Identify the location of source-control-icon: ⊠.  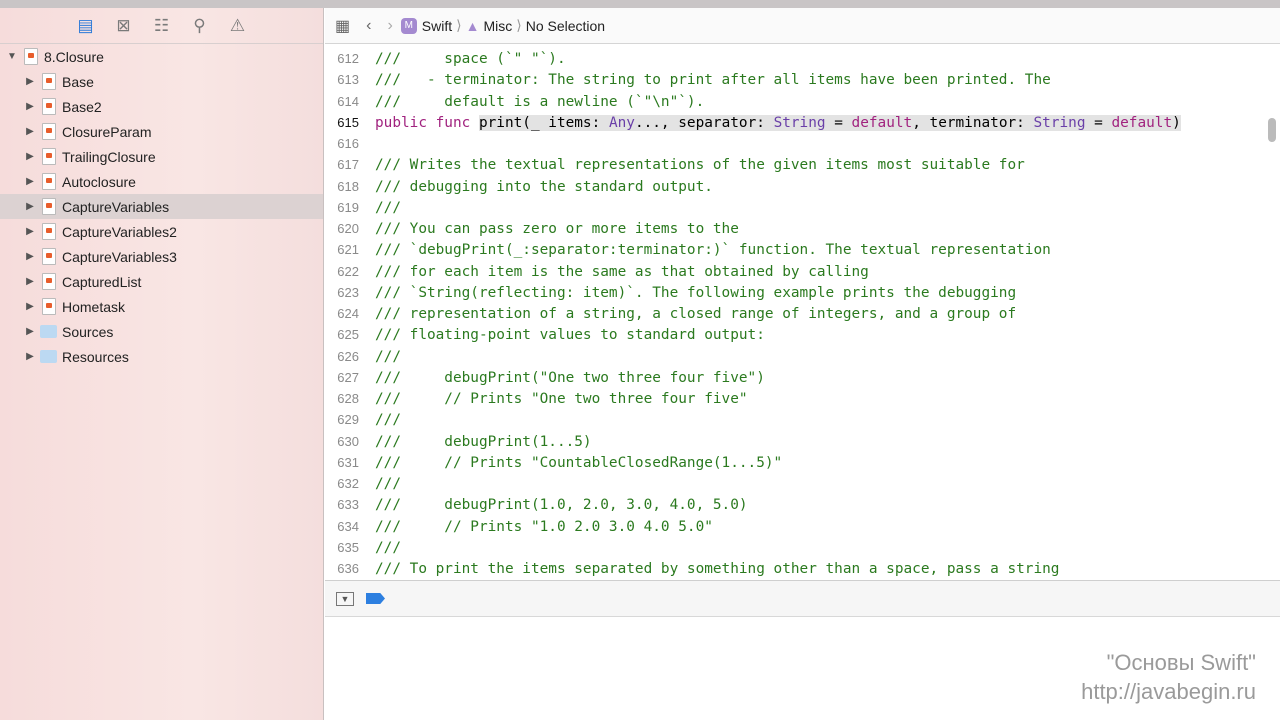
(124, 26).